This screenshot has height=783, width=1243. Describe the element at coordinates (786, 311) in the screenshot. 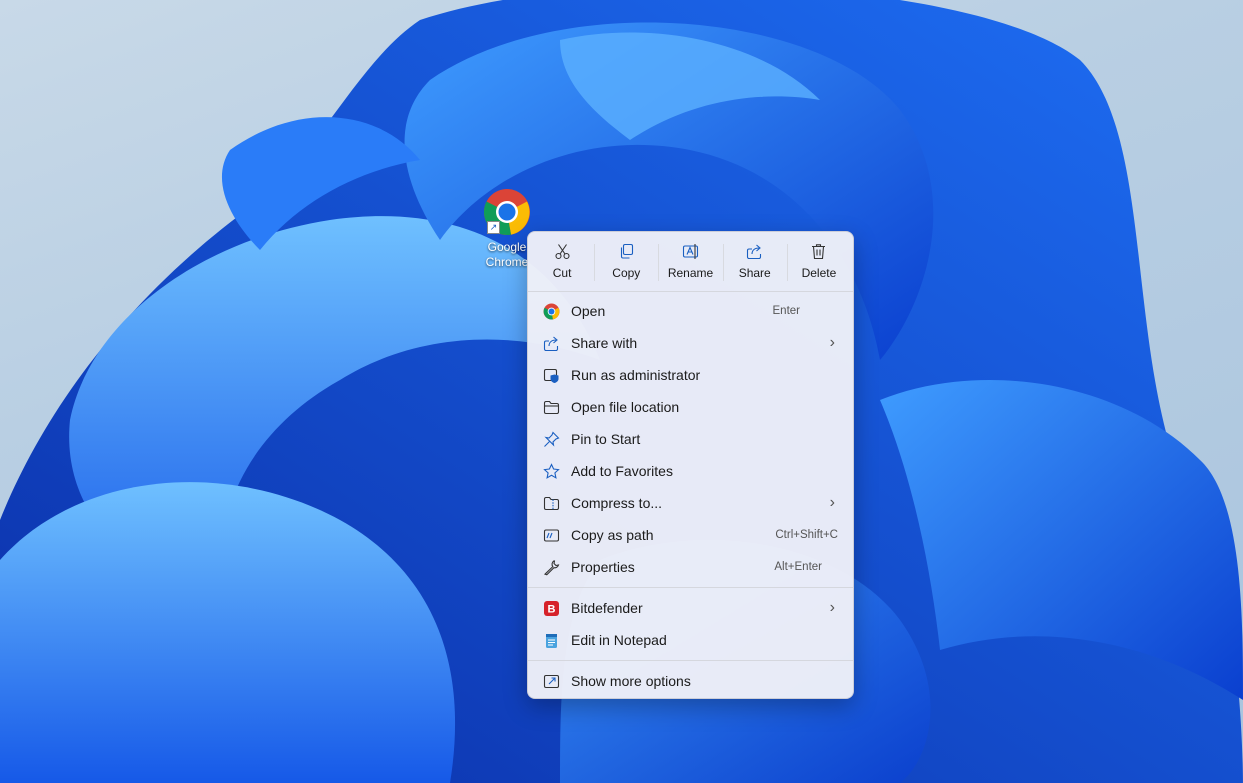

I see `menu-item-shortcut: Enter` at that location.